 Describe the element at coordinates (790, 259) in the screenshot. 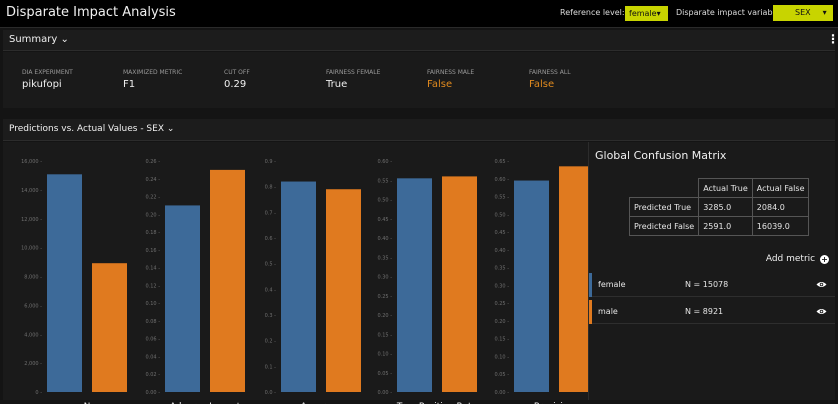

I see `add-metric-label: Add metric` at that location.